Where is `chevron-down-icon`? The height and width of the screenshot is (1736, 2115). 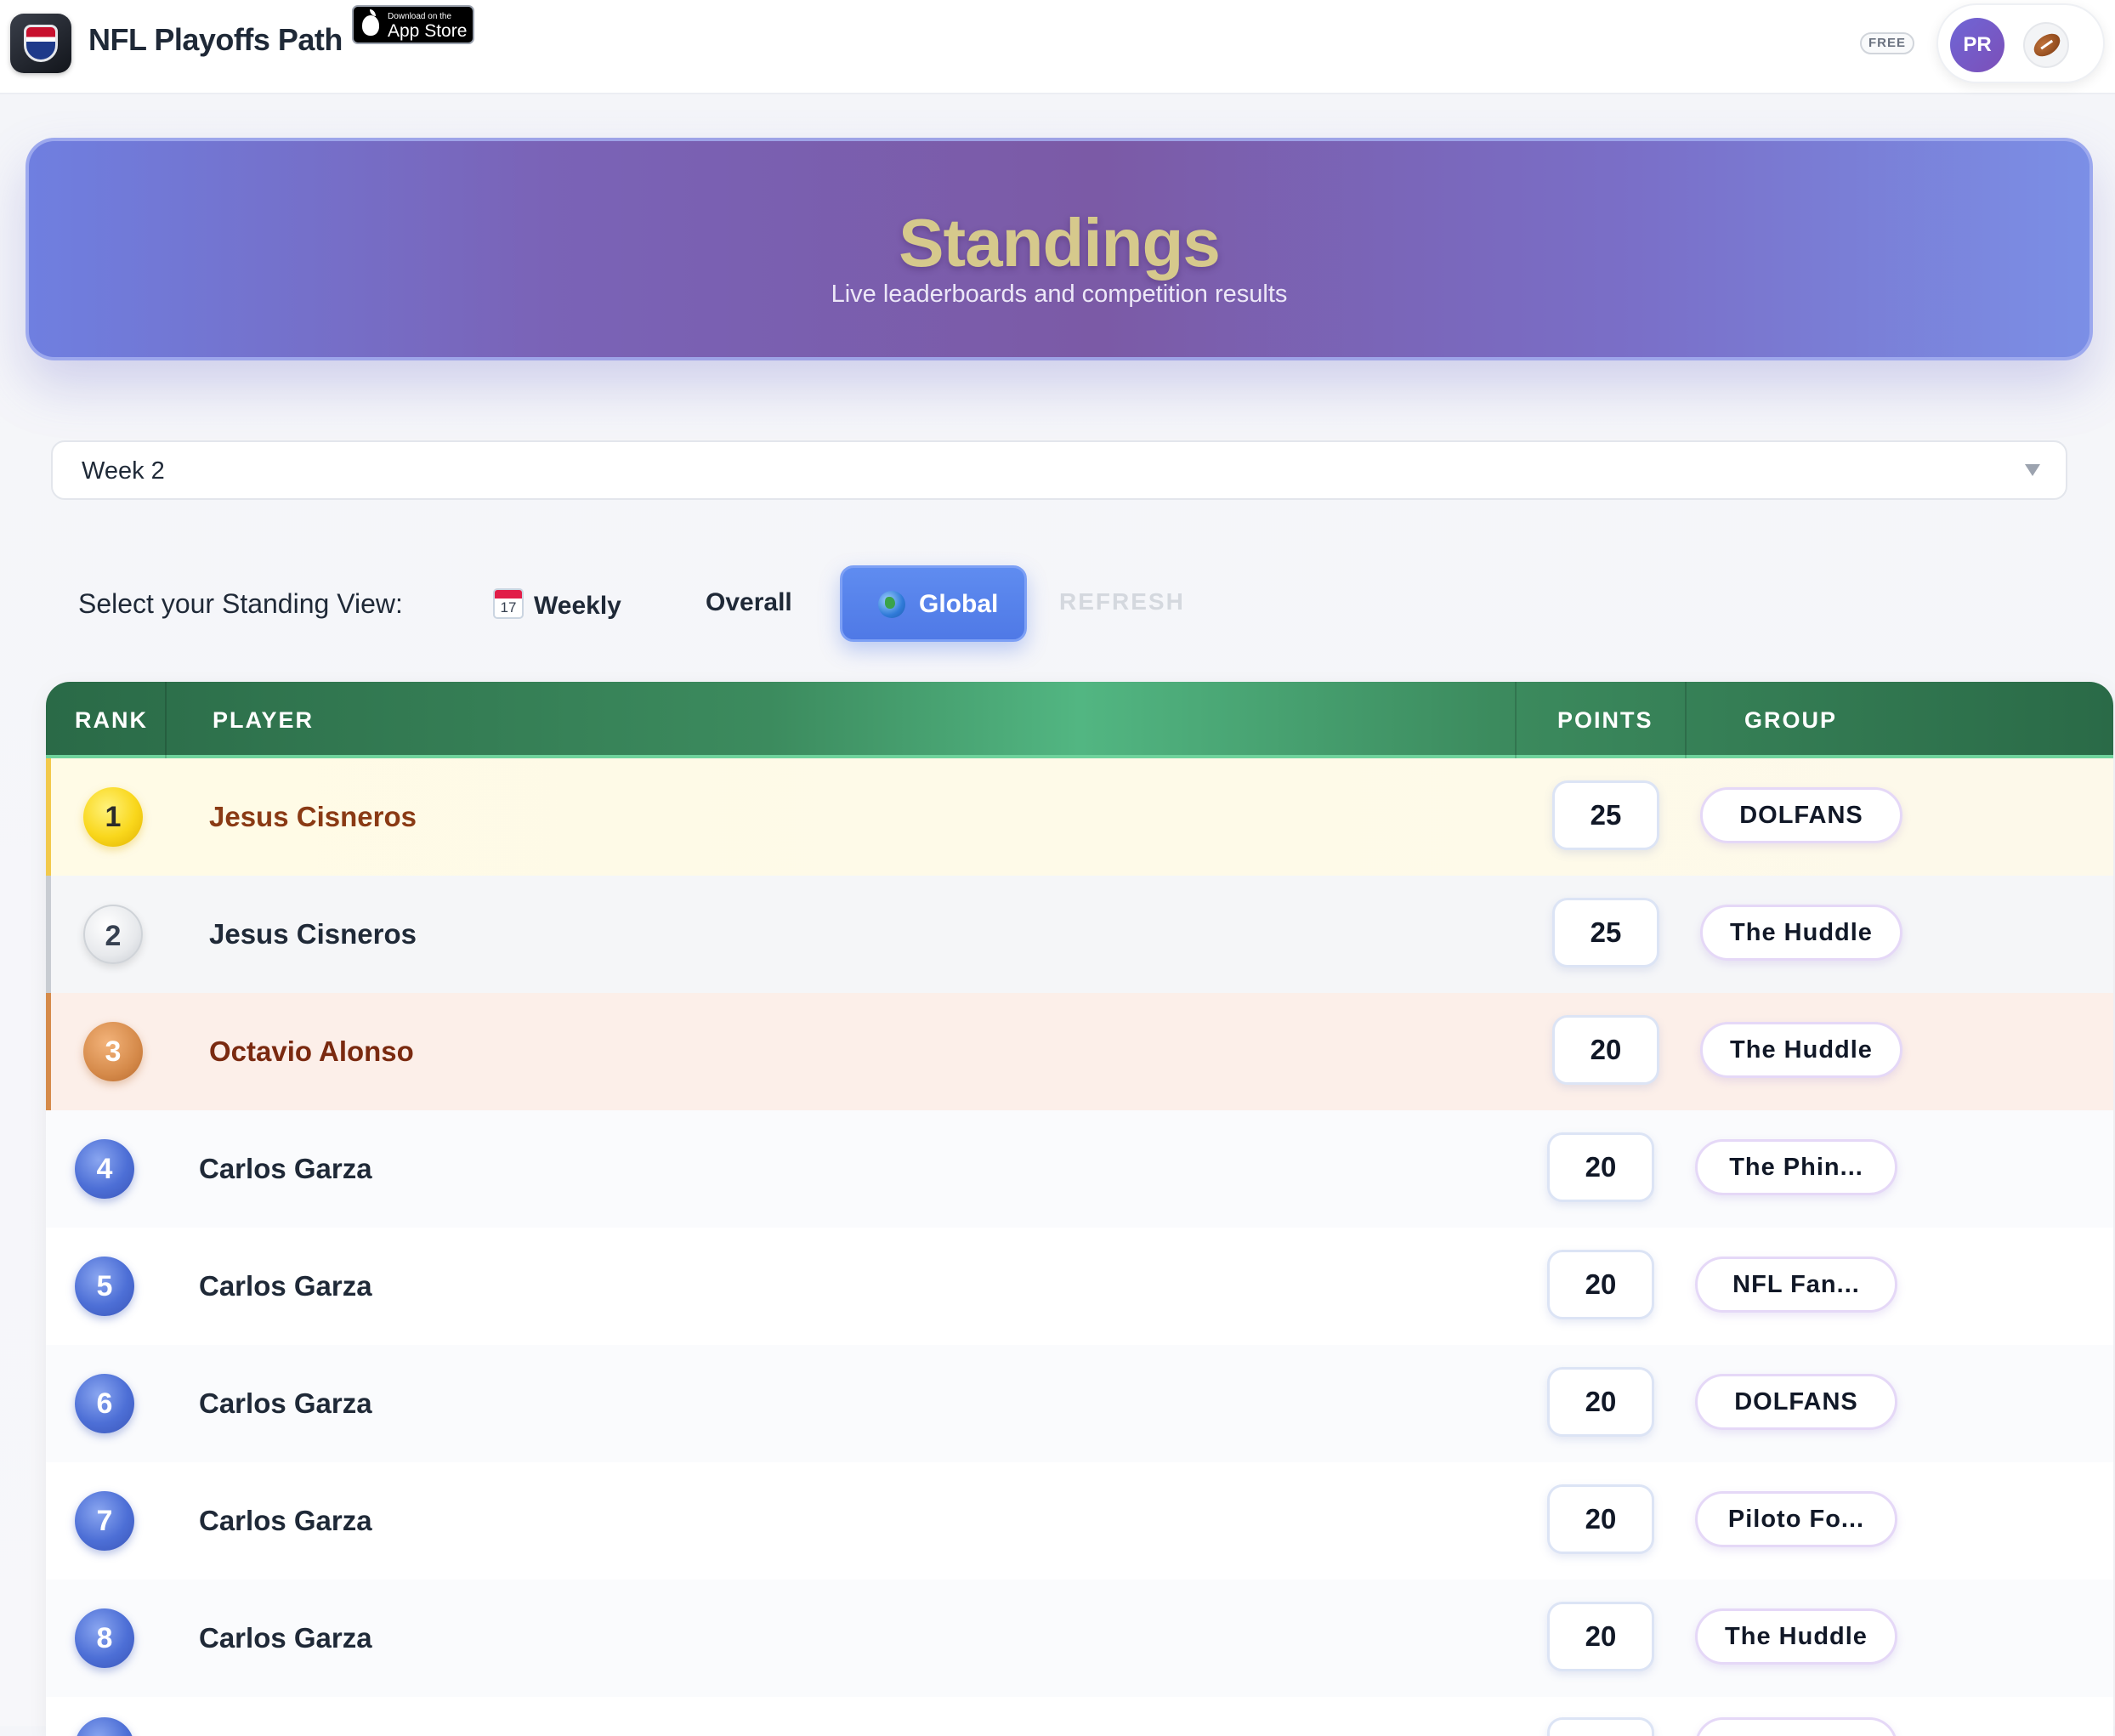
chevron-down-icon is located at coordinates (2032, 470).